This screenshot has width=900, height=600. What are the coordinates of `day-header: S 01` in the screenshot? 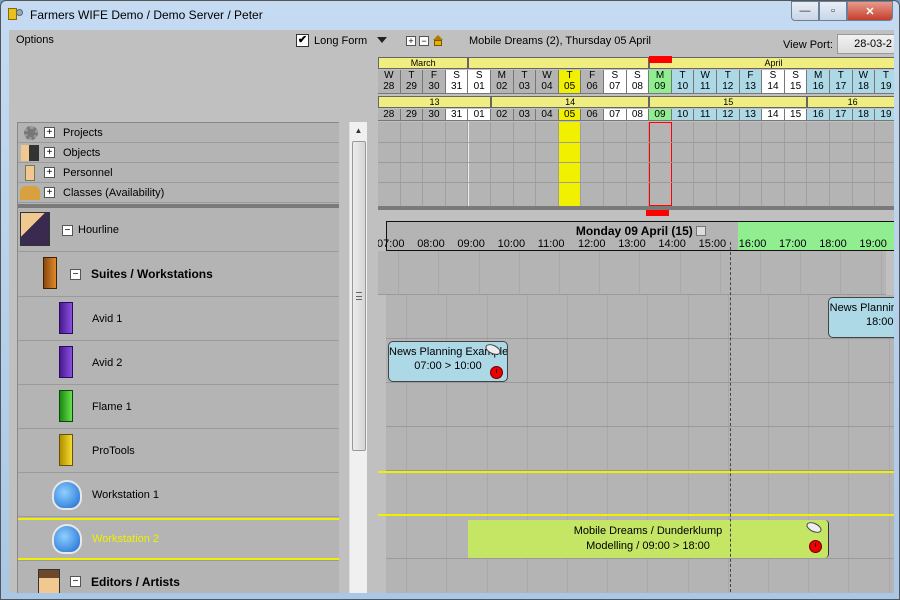 It's located at (479, 82).